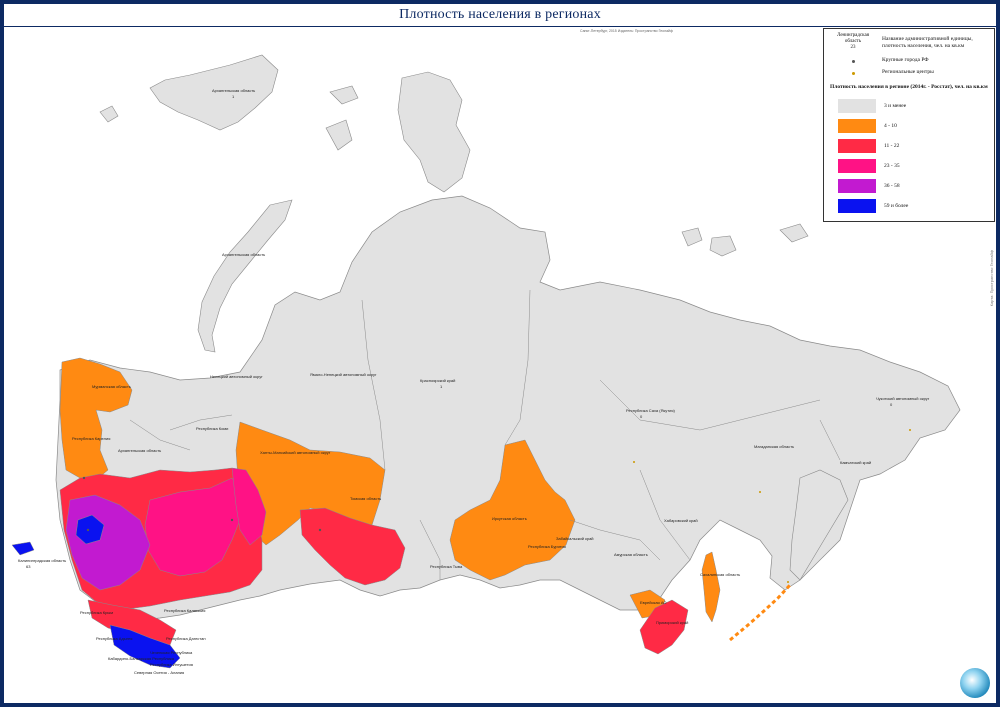  What do you see at coordinates (139, 450) in the screenshot?
I see `label-arkhangelsk: Архангельская область` at bounding box center [139, 450].